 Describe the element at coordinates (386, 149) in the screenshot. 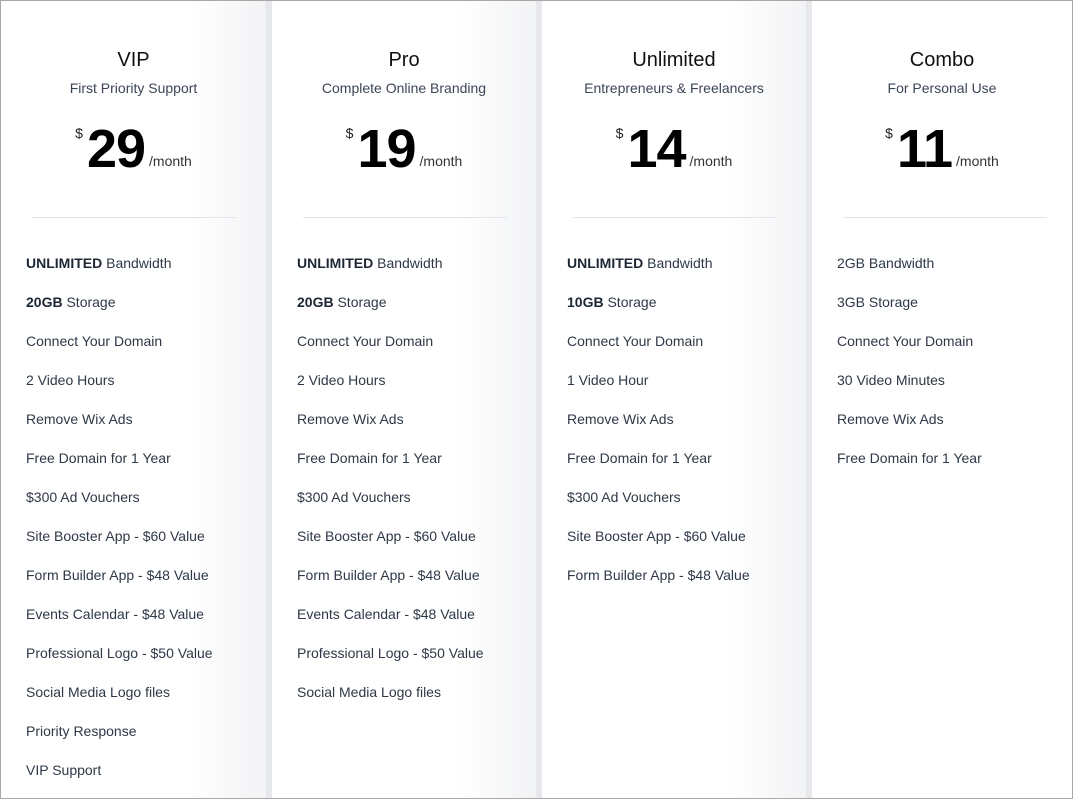

I see `price-amount: 19` at that location.